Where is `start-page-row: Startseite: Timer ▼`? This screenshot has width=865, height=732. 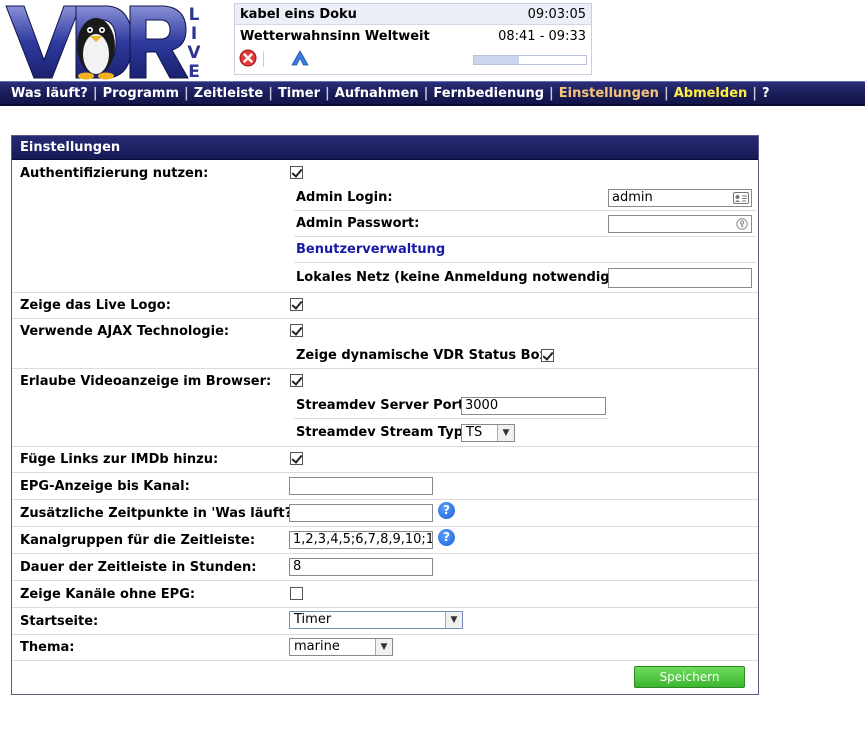
start-page-row: Startseite: Timer ▼ is located at coordinates (385, 621).